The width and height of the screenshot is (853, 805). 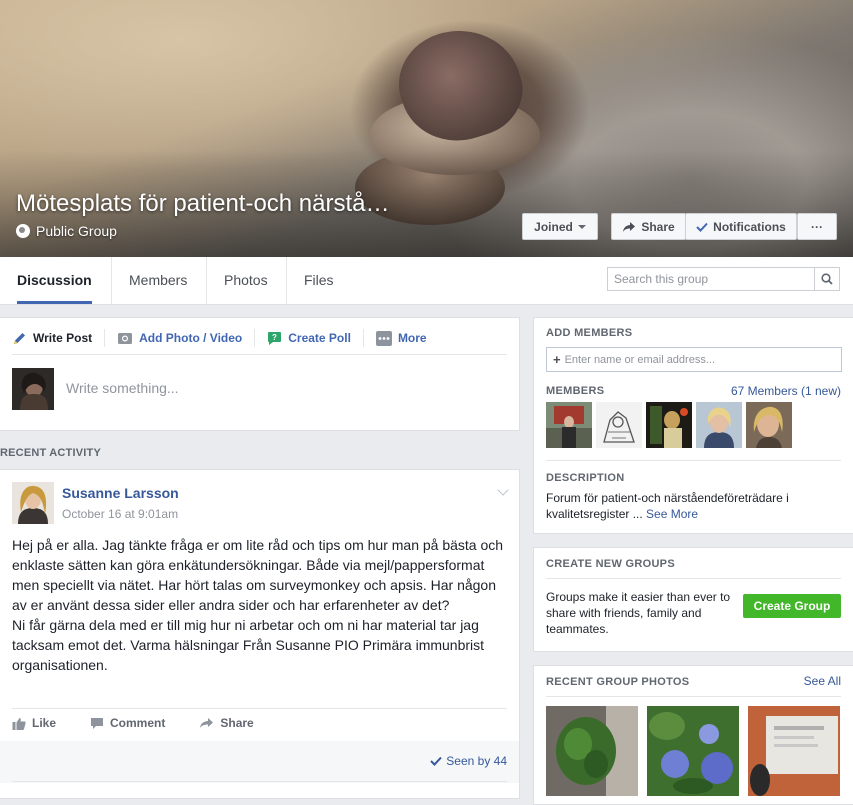 I want to click on tab-discussion: Discussion, so click(x=54, y=280).